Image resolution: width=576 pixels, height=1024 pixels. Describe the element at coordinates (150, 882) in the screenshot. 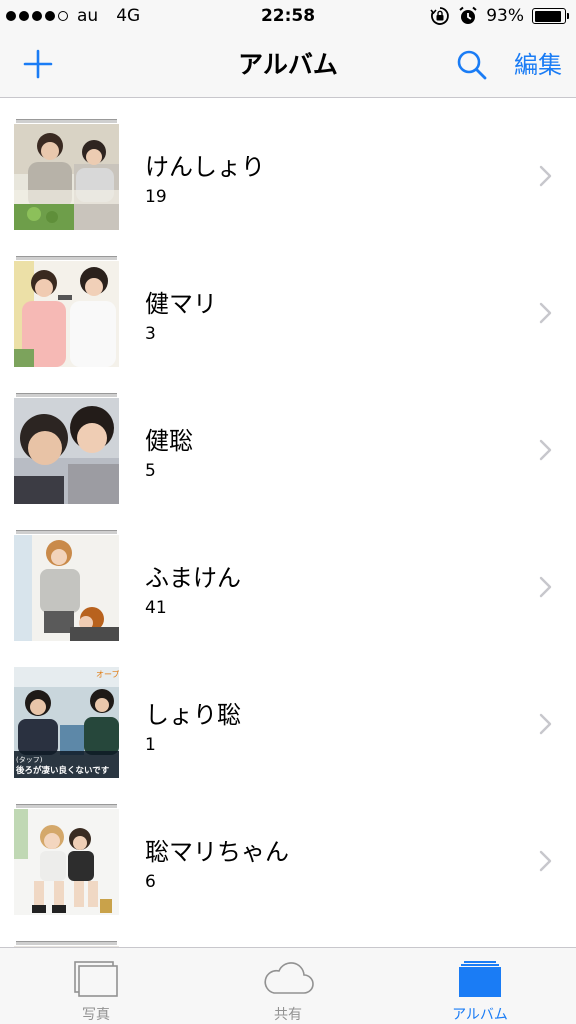

I see `album-count: 6` at that location.